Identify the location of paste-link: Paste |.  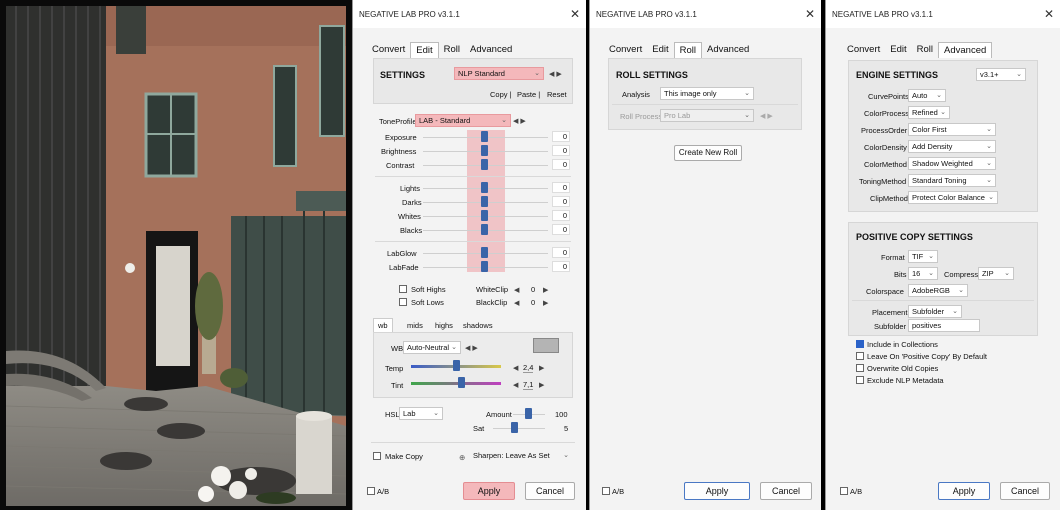
(528, 94).